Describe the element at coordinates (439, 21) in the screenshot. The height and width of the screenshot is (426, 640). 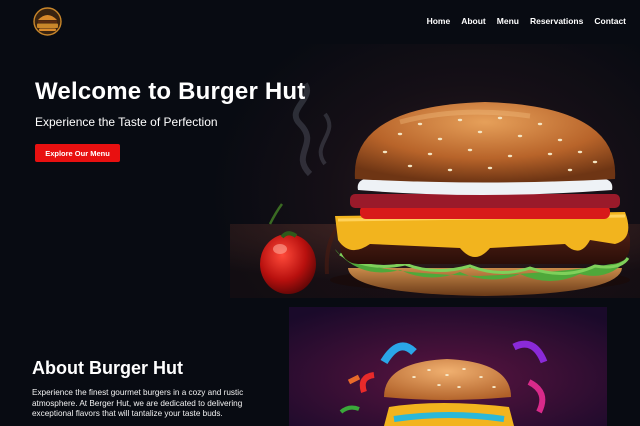
I see `nav-link-home: Home` at that location.